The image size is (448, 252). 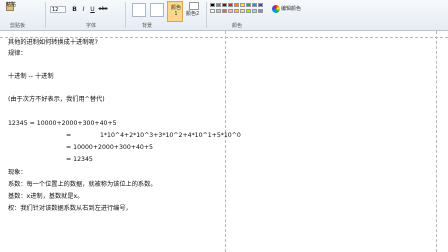 What do you see at coordinates (212, 11) in the screenshot?
I see `swatch-white` at bounding box center [212, 11].